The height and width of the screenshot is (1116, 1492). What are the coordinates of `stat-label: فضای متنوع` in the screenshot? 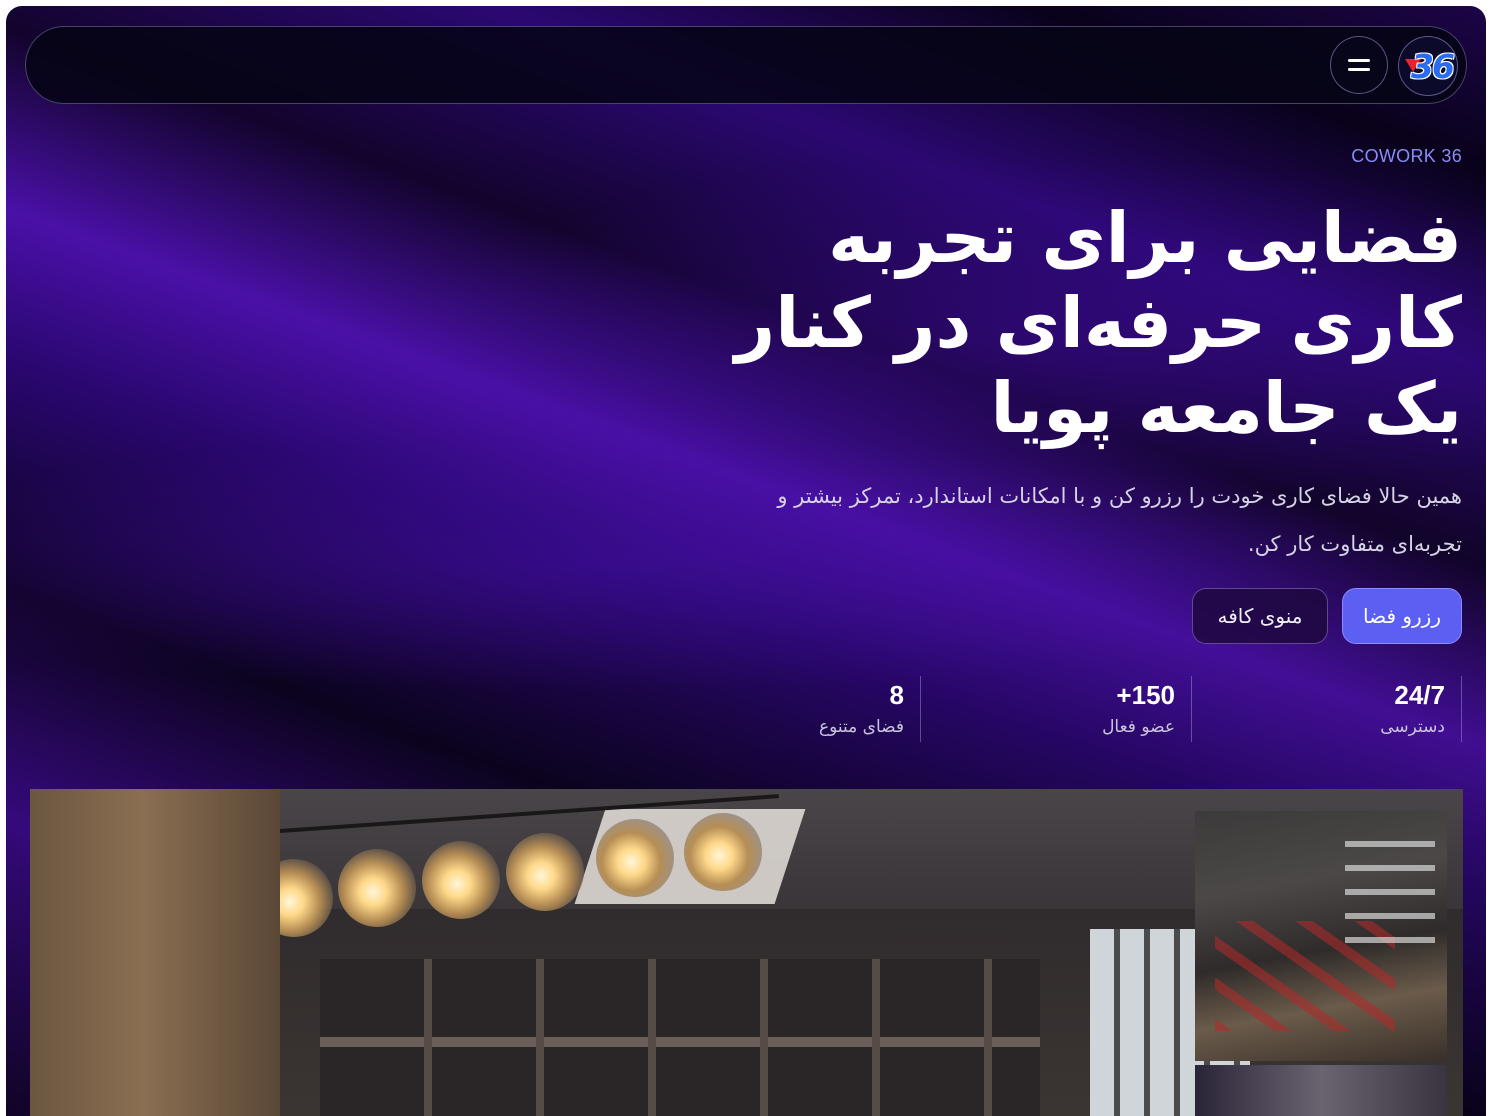 It's located at (861, 727).